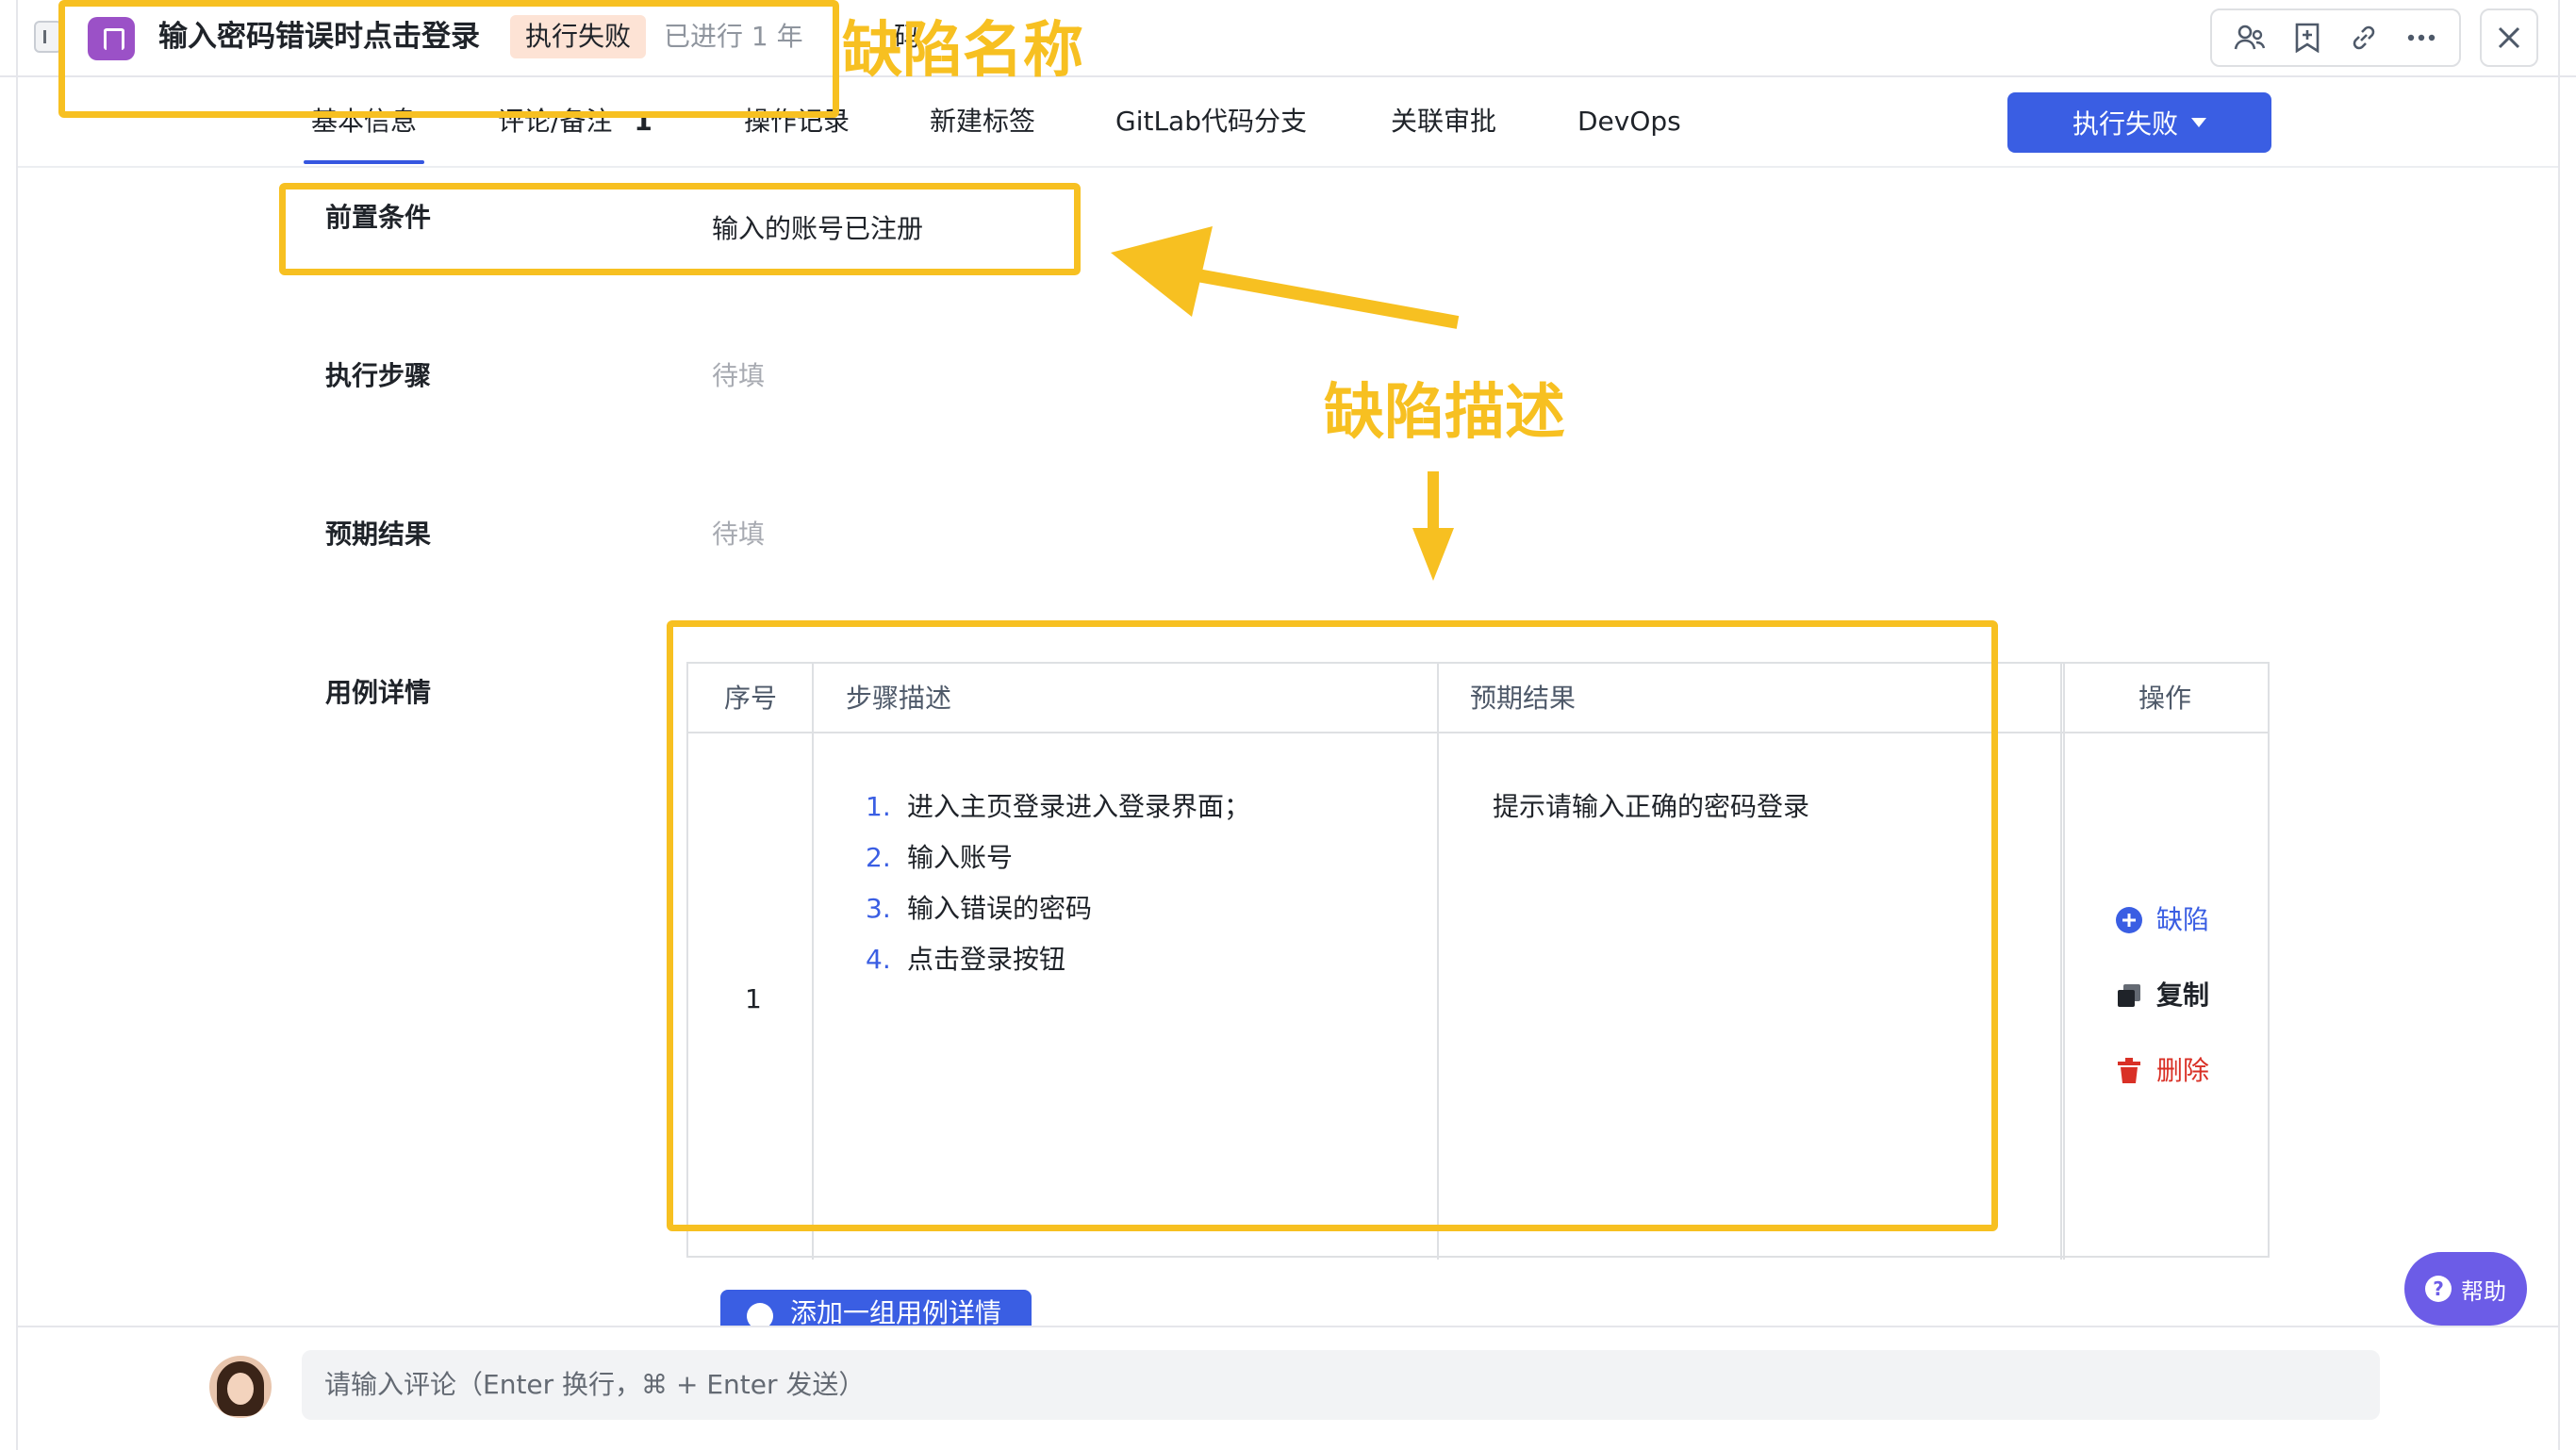 This screenshot has width=2576, height=1450. What do you see at coordinates (2307, 38) in the screenshot?
I see `bookmark-add-icon` at bounding box center [2307, 38].